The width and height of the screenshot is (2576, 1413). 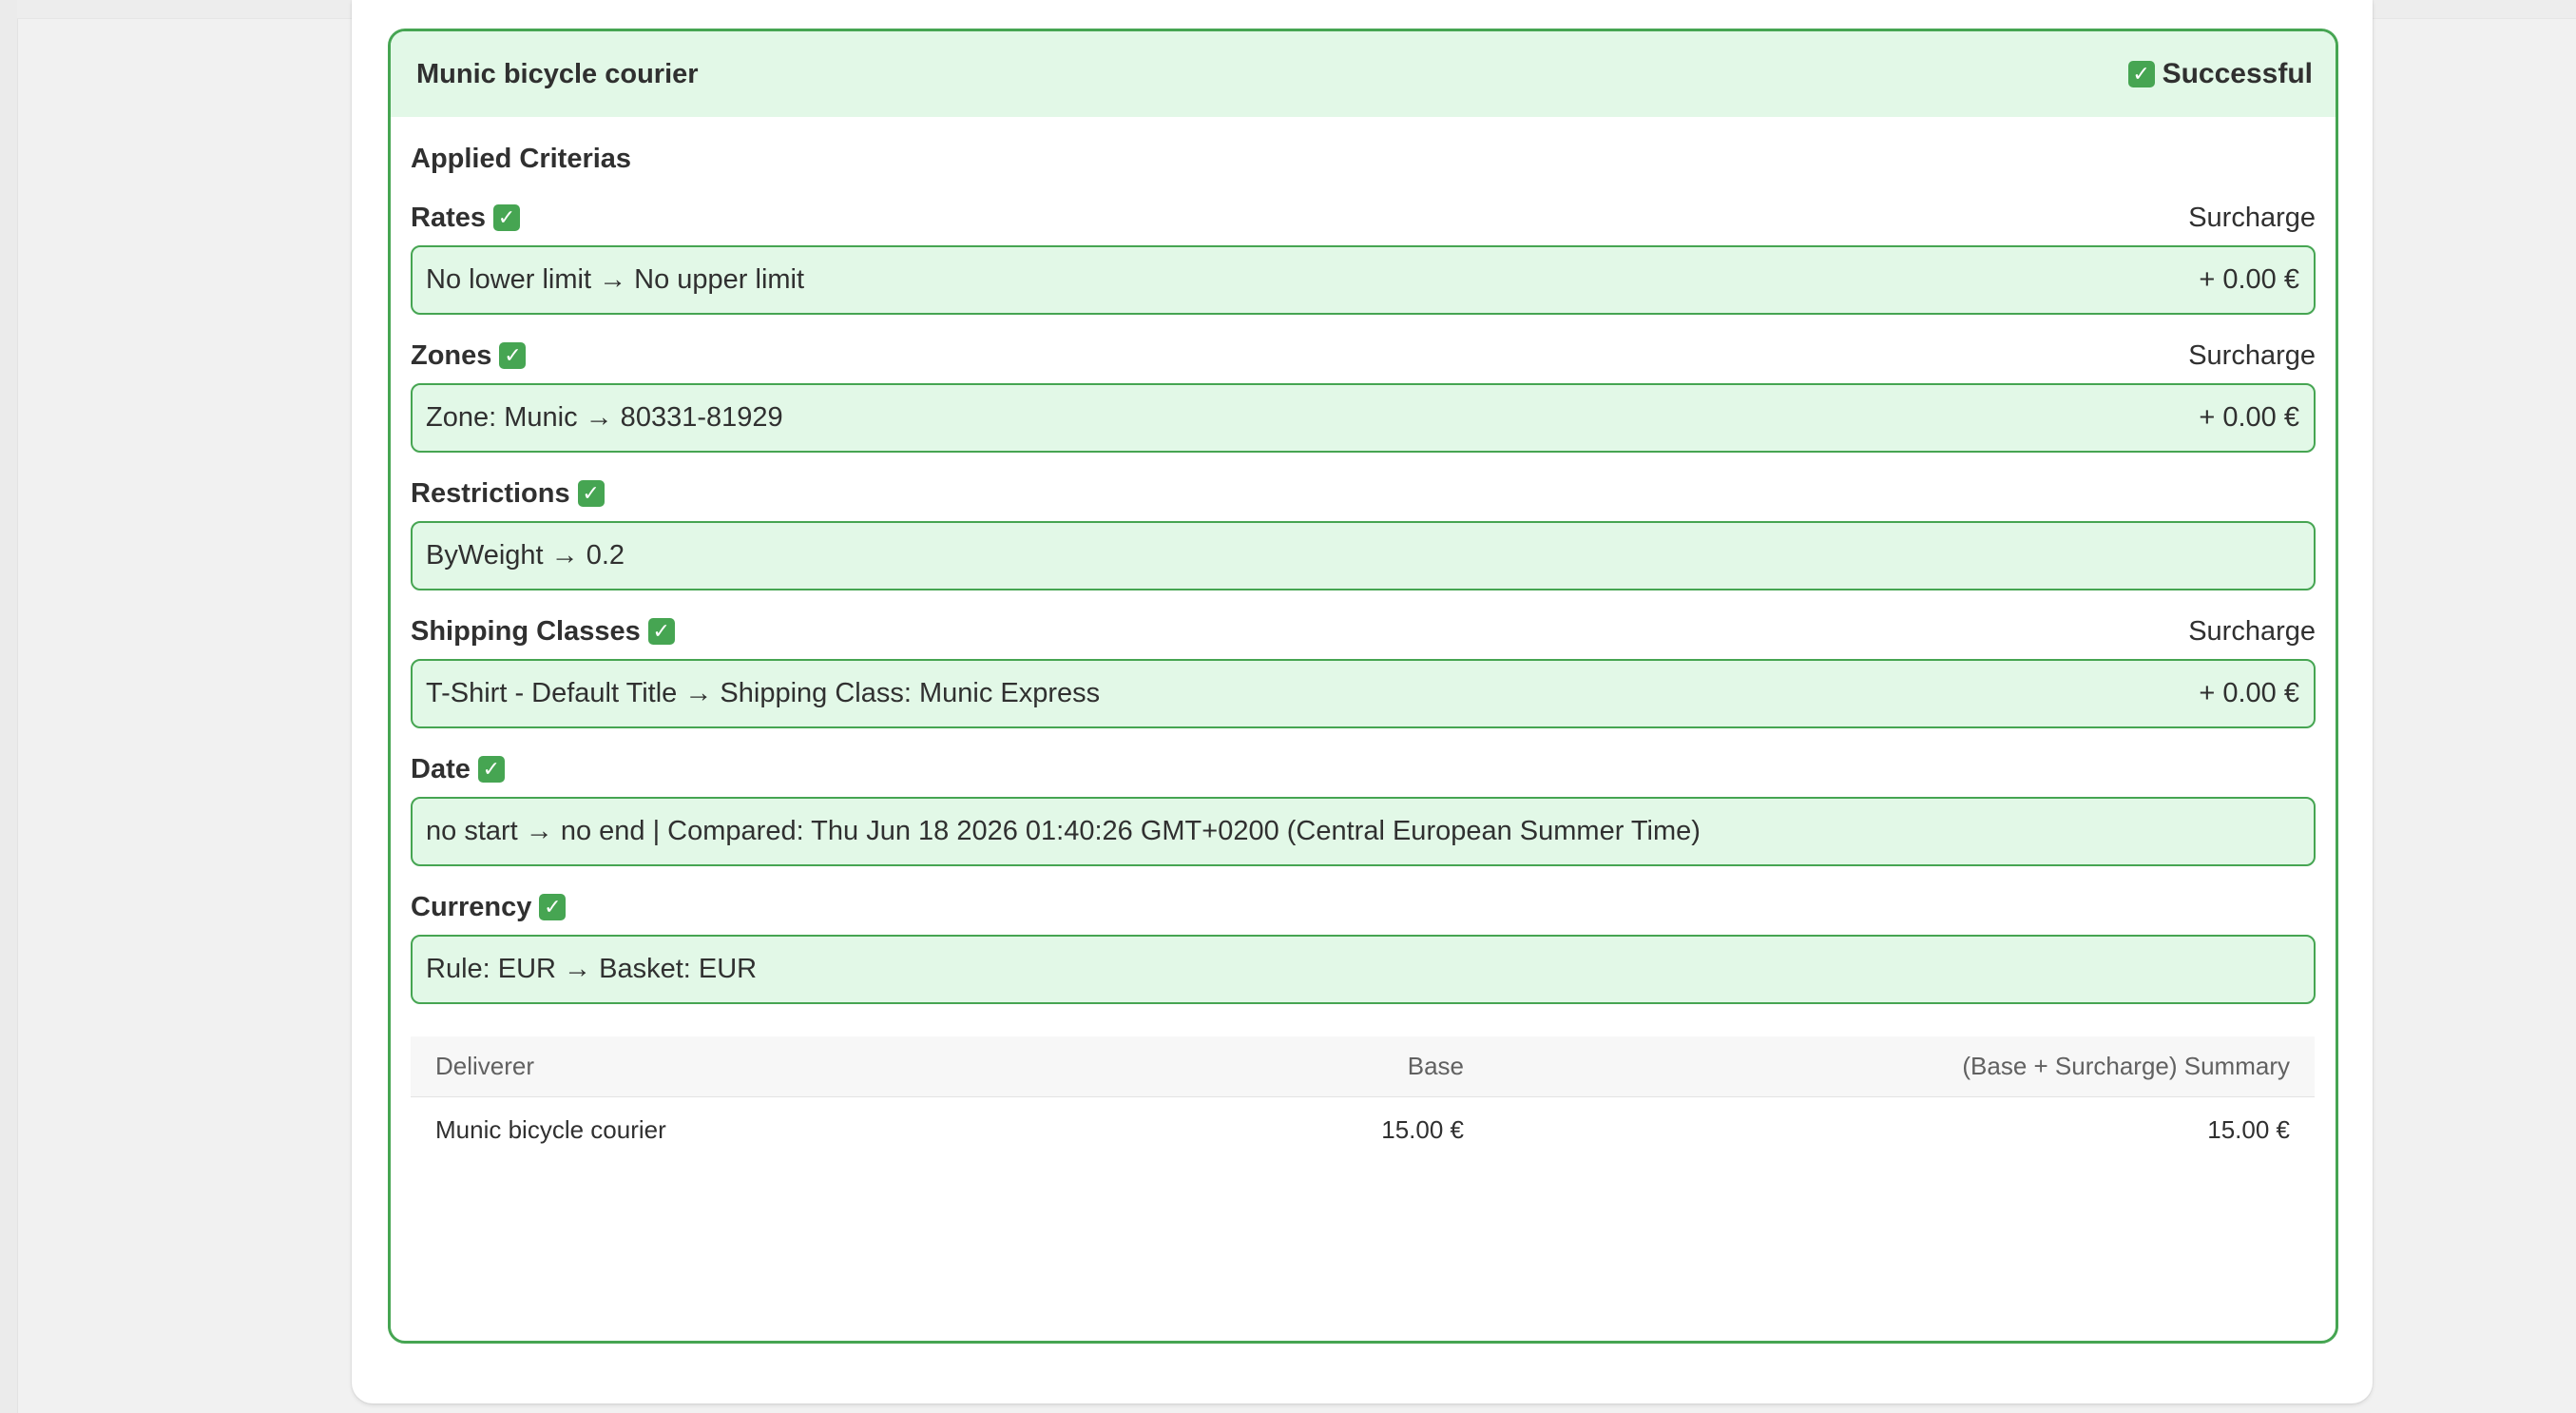 I want to click on criterion-label-text: Zones, so click(x=452, y=355).